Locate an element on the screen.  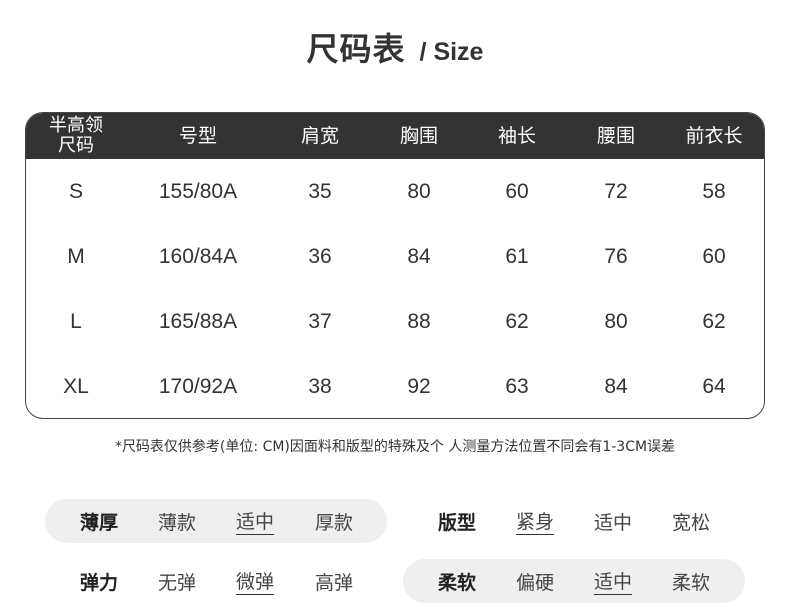
table-cell-chest: 88 is located at coordinates (419, 321).